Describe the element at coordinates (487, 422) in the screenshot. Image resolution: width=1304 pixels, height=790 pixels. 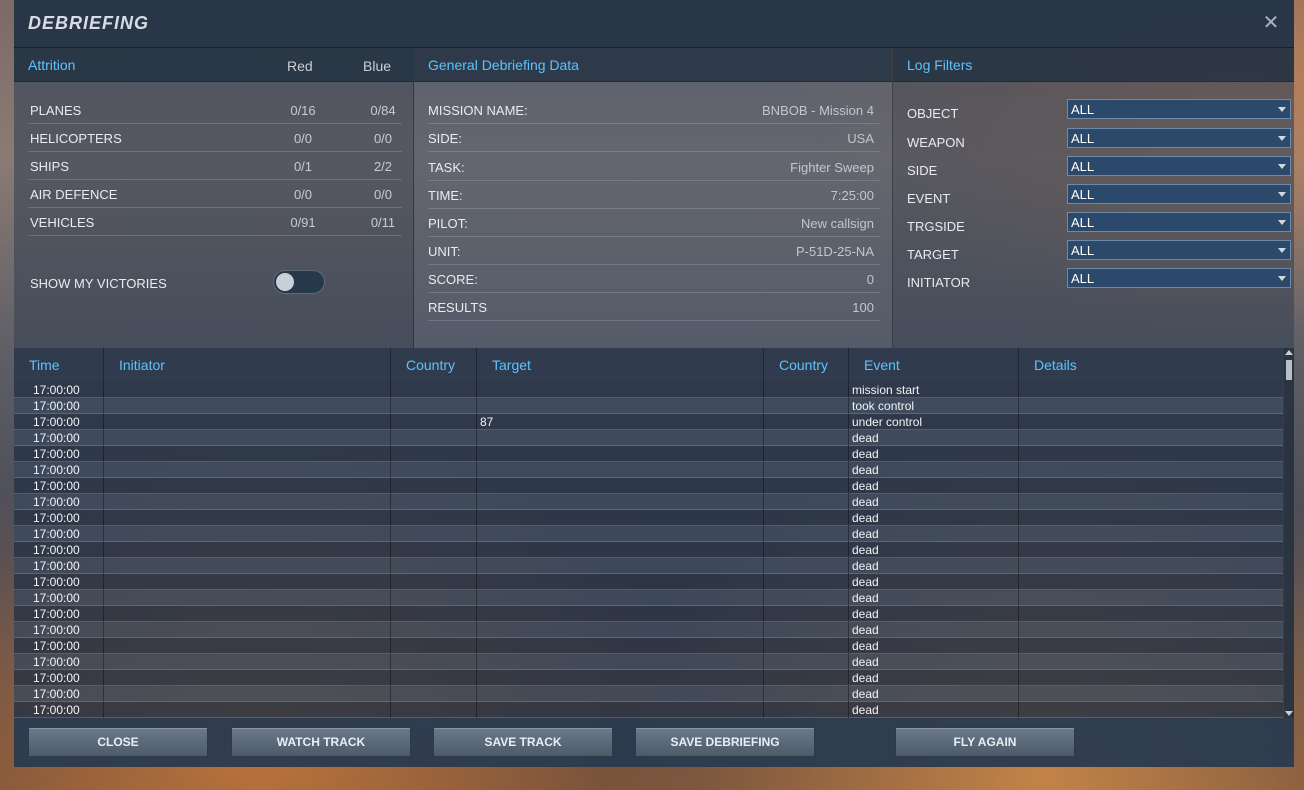
I see `log-cell-target: 87` at that location.